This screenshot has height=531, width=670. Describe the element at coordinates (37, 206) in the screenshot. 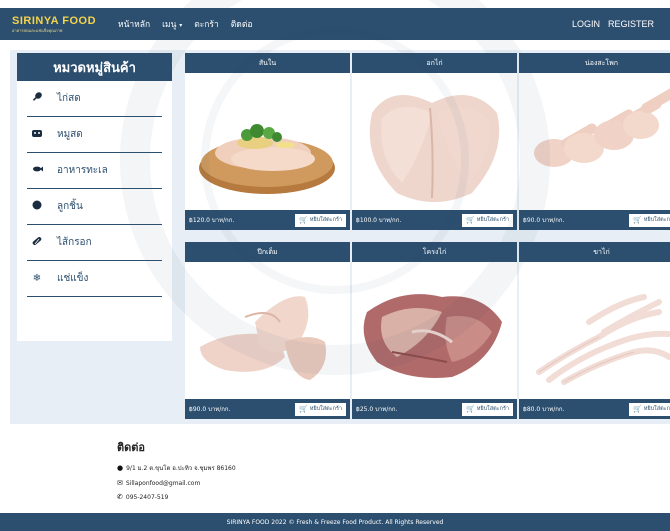

I see `ball-icon` at that location.